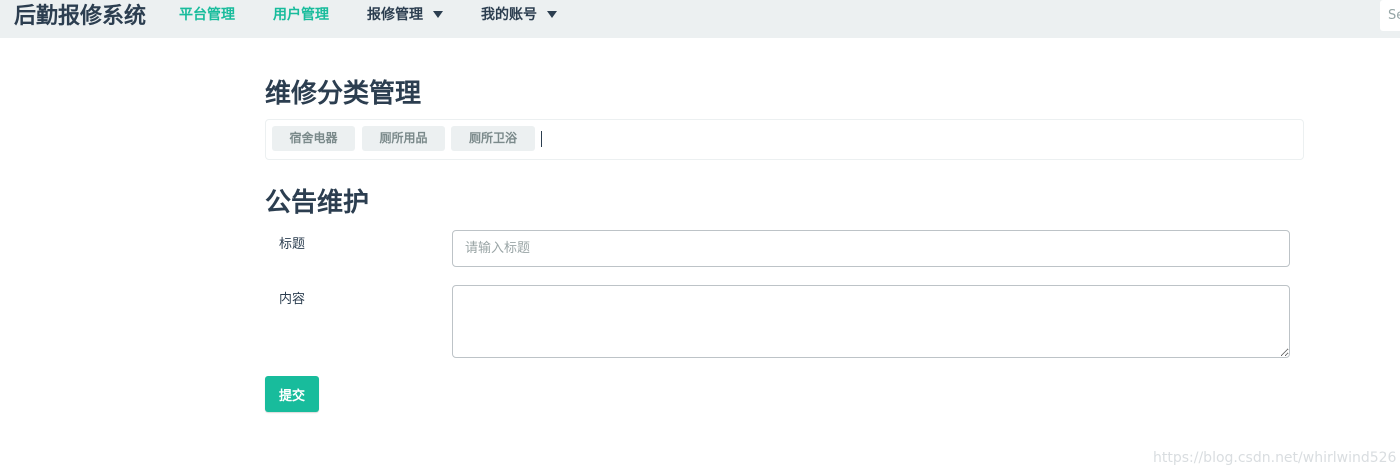  I want to click on content-textarea, so click(871, 321).